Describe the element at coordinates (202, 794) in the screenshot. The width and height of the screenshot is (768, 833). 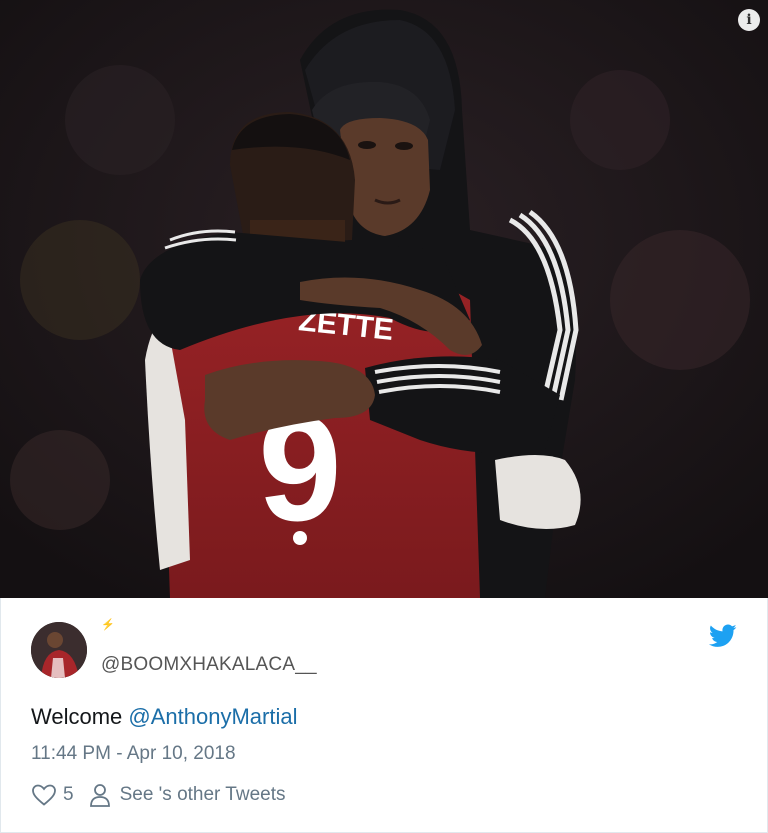
I see `other-tweets-label: See 's other Tweets` at that location.